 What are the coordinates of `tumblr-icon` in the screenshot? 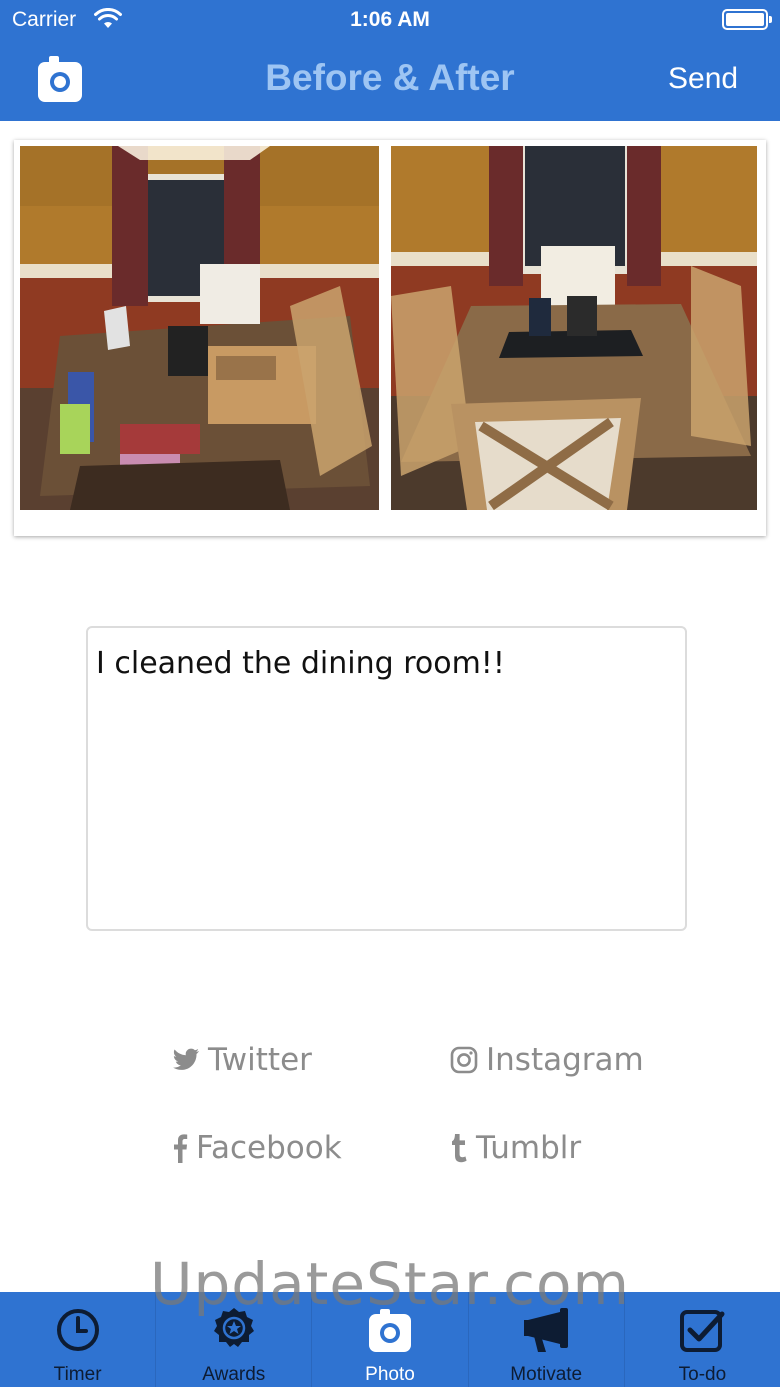 It's located at (459, 1148).